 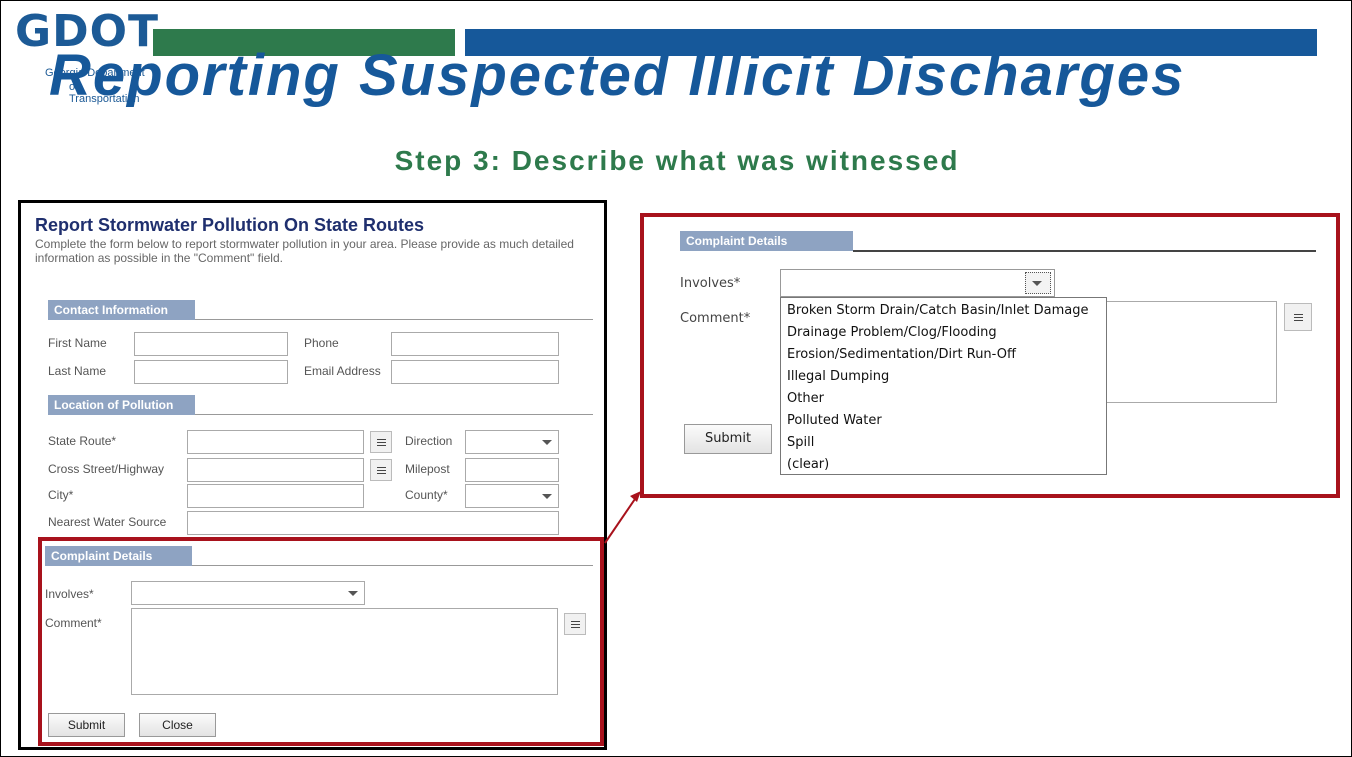 I want to click on dropdown-option: Illegal Dumping, so click(x=838, y=376).